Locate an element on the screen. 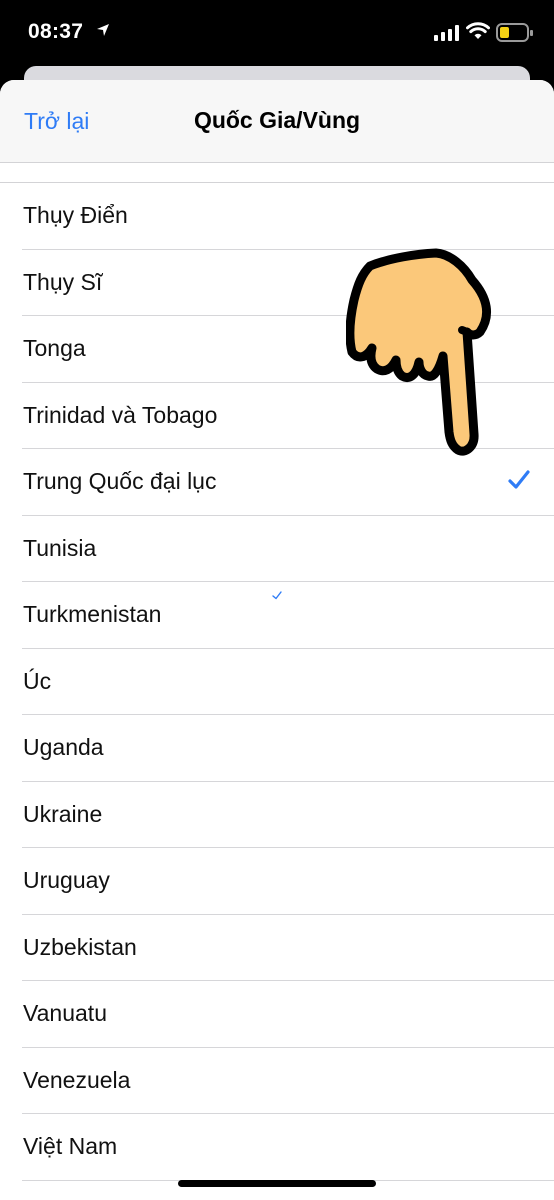 This screenshot has width=554, height=1200. list-item-vanuatu: Vanuatu is located at coordinates (277, 1014).